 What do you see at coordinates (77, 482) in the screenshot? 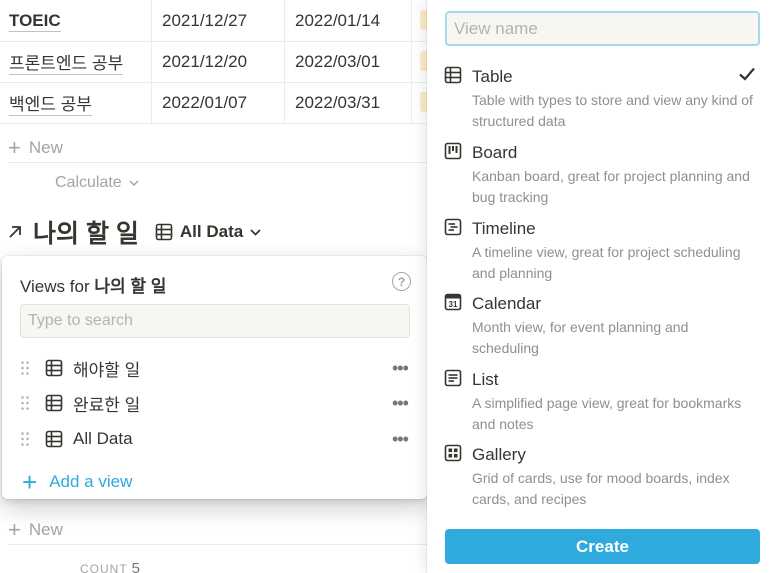
I see `add-view-button: + Add a view` at bounding box center [77, 482].